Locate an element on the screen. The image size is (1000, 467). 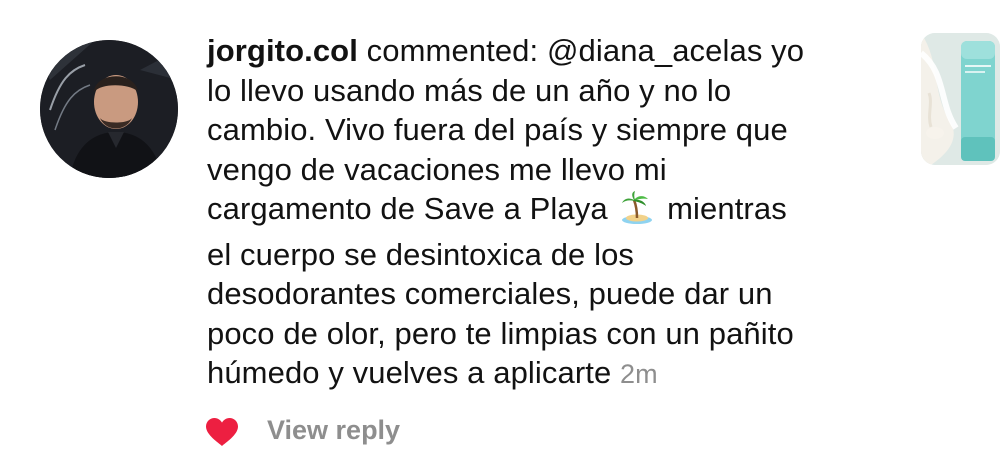
avatar-photo is located at coordinates (109, 109).